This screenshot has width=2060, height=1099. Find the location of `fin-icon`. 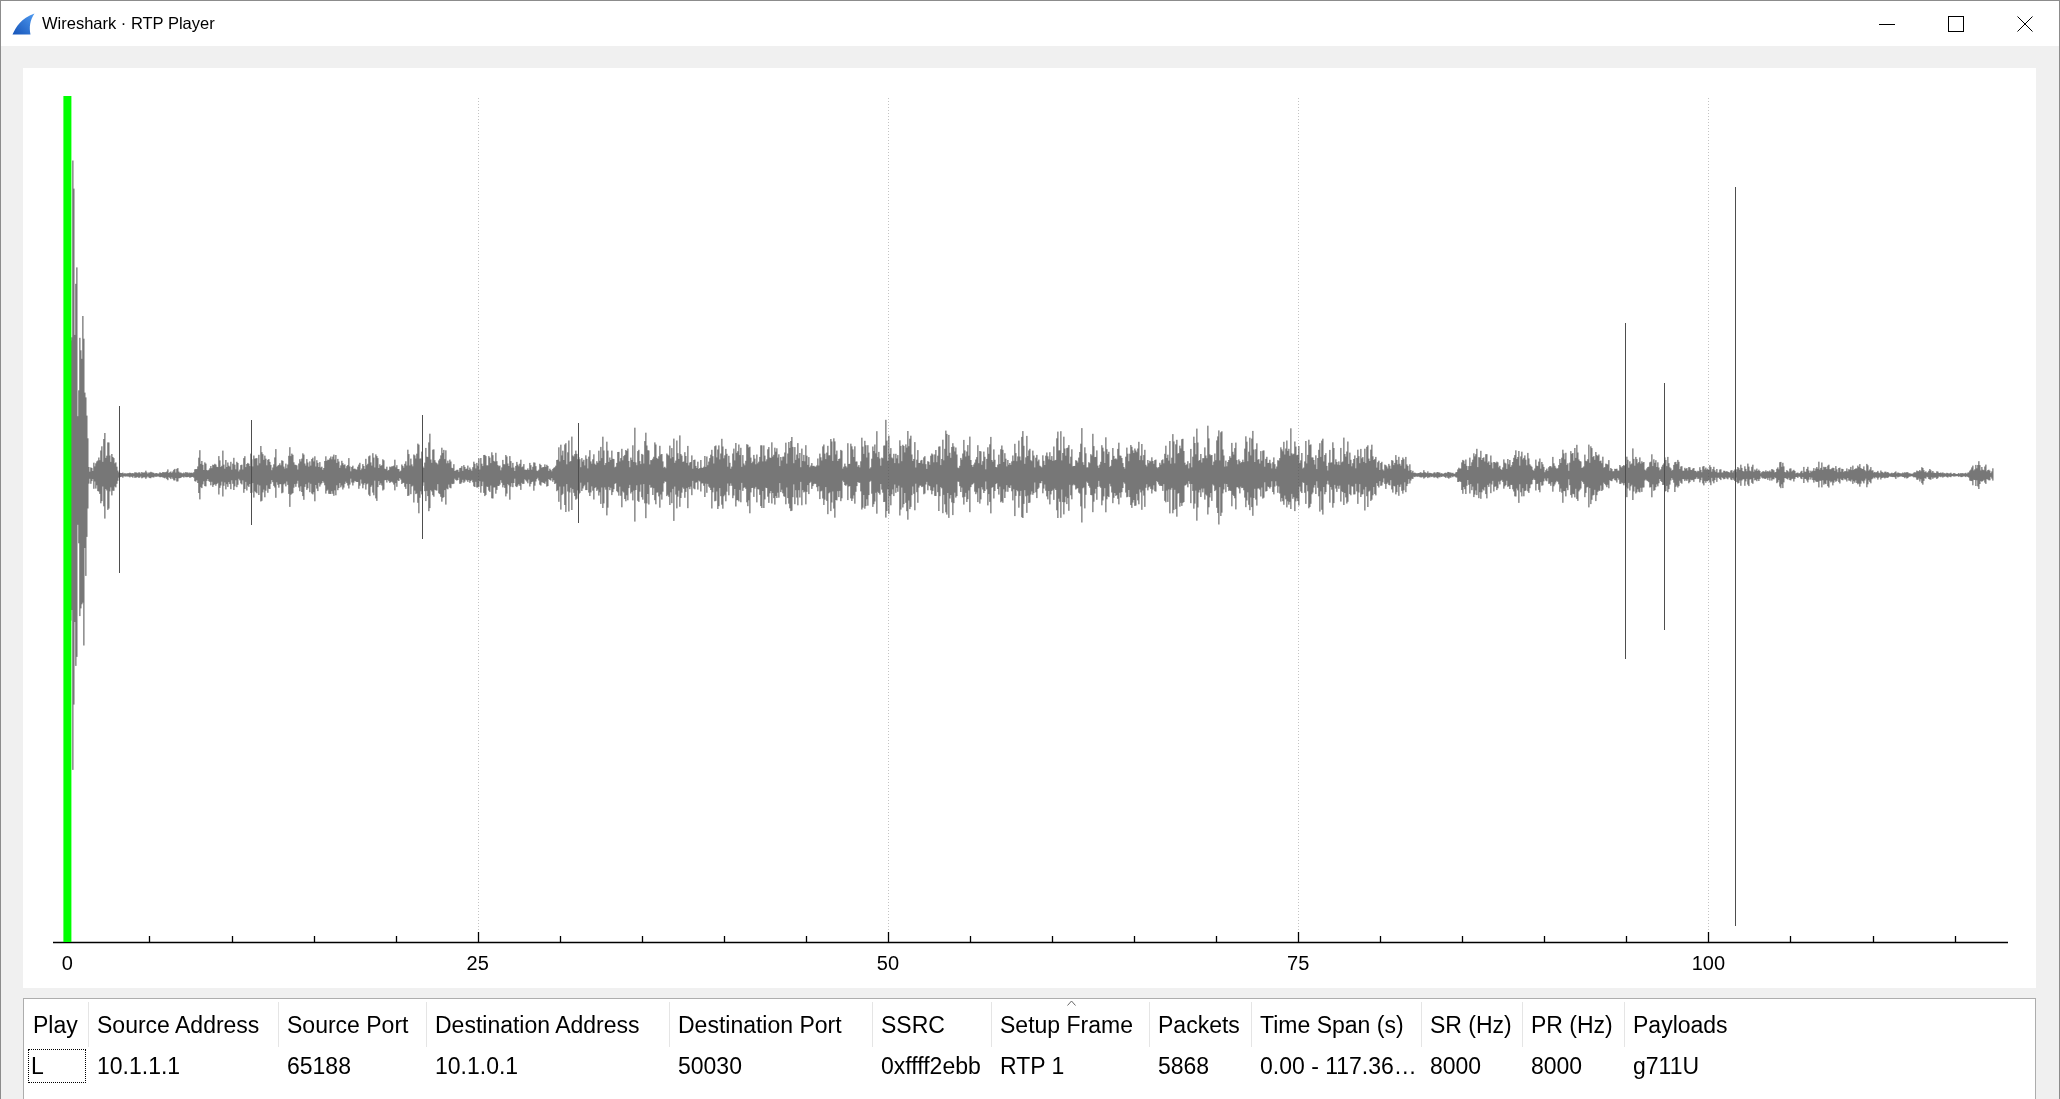

fin-icon is located at coordinates (23, 23).